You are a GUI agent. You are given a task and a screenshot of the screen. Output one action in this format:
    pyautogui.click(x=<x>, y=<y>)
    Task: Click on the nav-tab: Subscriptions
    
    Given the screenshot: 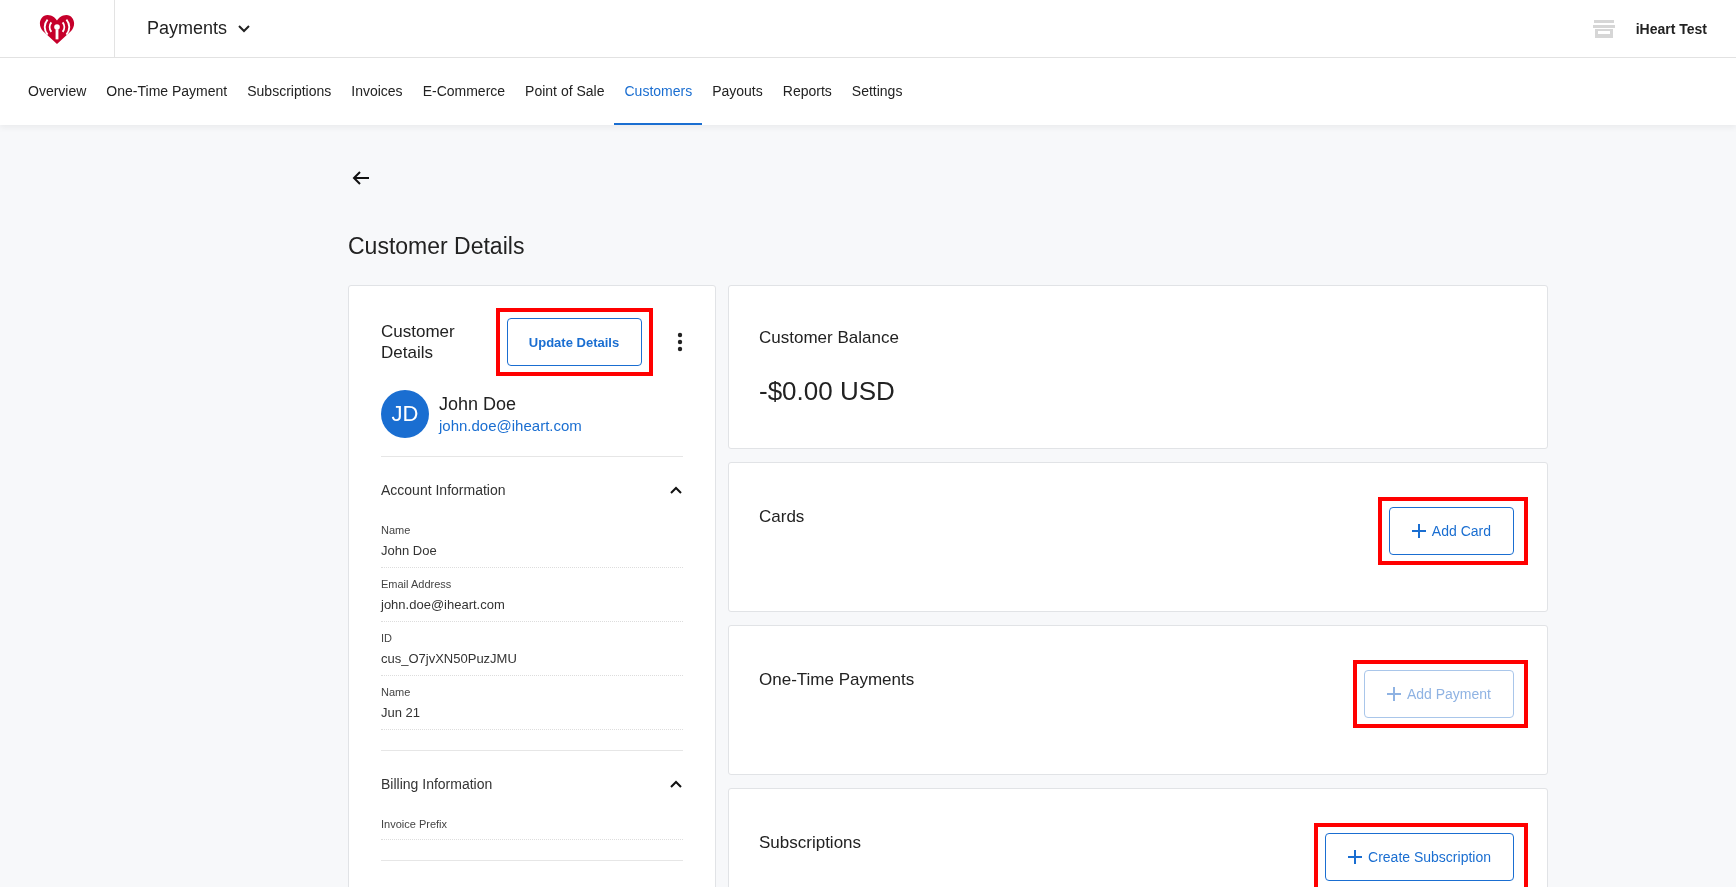 What is the action you would take?
    pyautogui.click(x=289, y=91)
    